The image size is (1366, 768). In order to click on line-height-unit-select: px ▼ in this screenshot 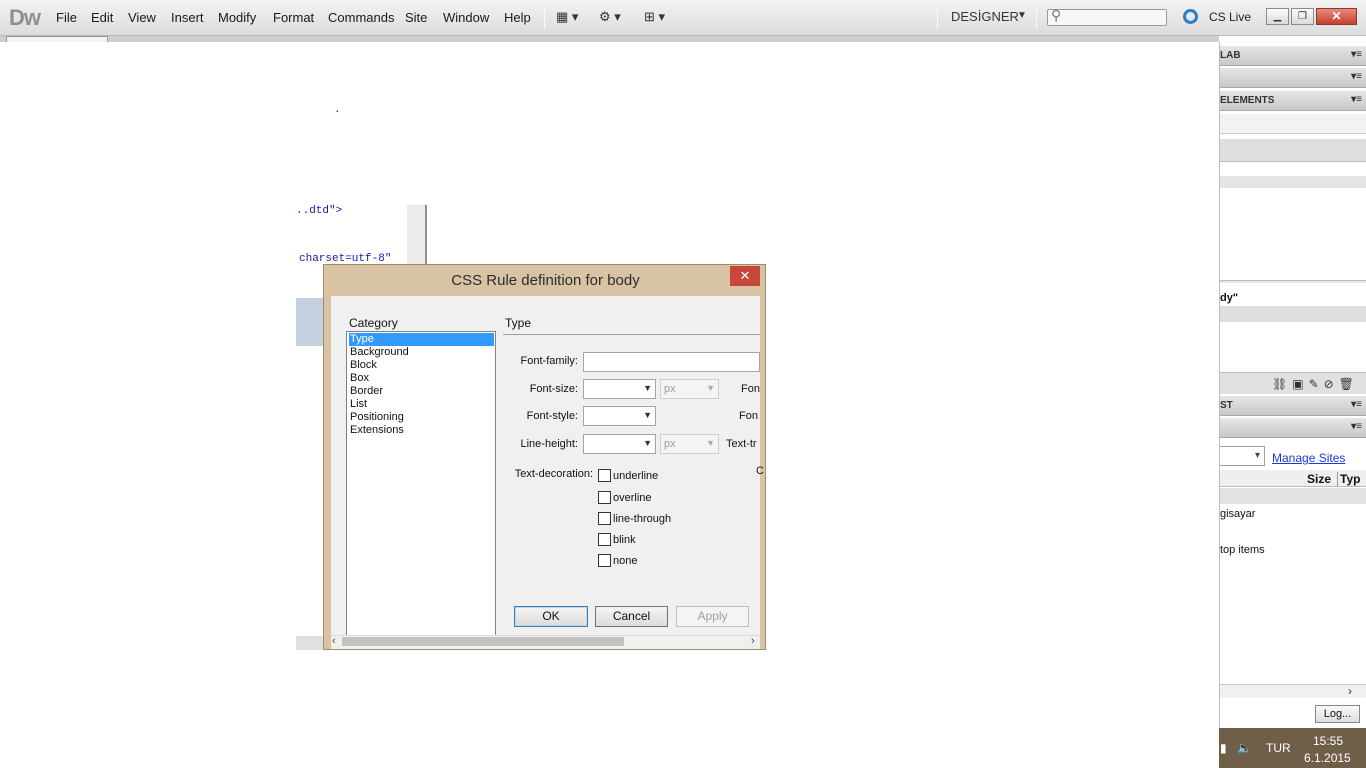, I will do `click(689, 444)`.